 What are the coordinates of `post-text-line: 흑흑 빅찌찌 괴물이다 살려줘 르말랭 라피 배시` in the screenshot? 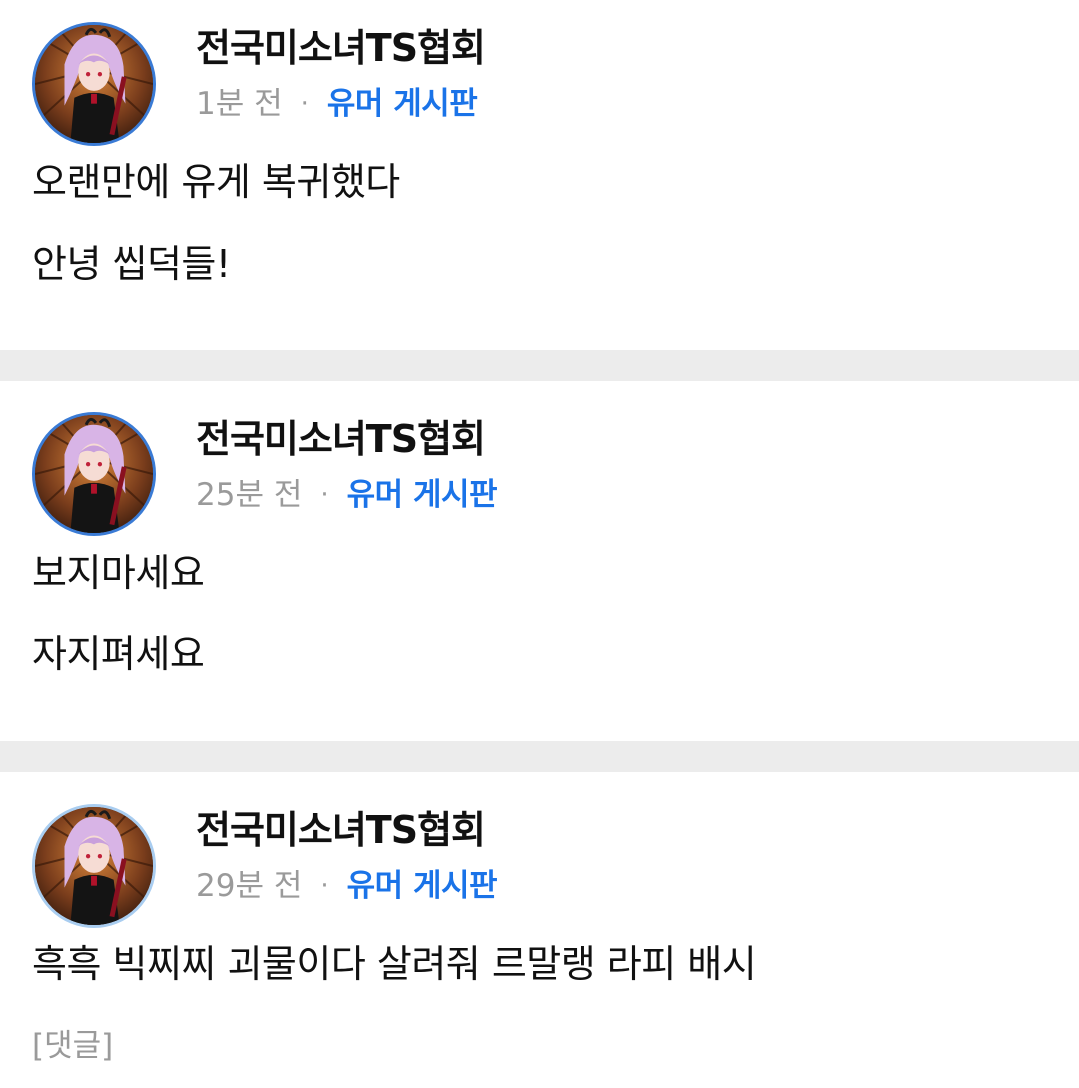 It's located at (394, 964).